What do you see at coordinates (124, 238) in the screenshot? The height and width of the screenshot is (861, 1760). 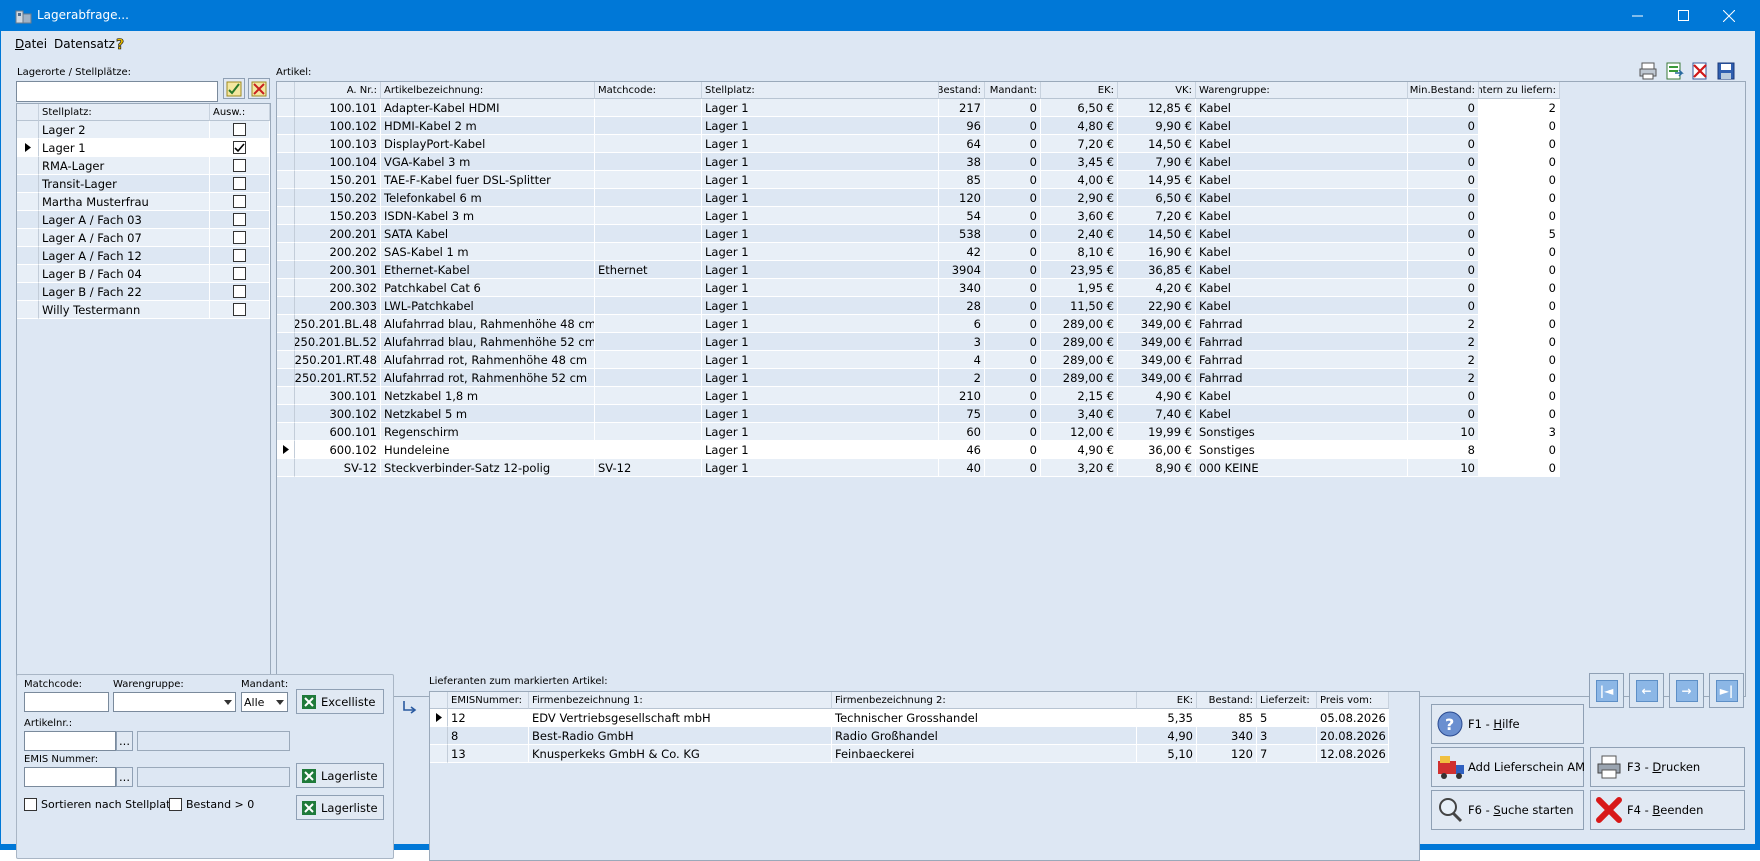 I see `stellplatz-name: Lager A / Fach 07` at bounding box center [124, 238].